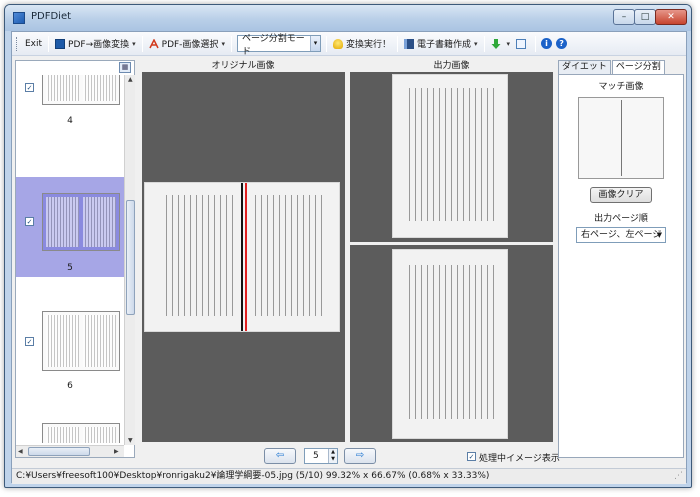  What do you see at coordinates (125, 67) in the screenshot?
I see `grid-view-icon: ▦` at bounding box center [125, 67].